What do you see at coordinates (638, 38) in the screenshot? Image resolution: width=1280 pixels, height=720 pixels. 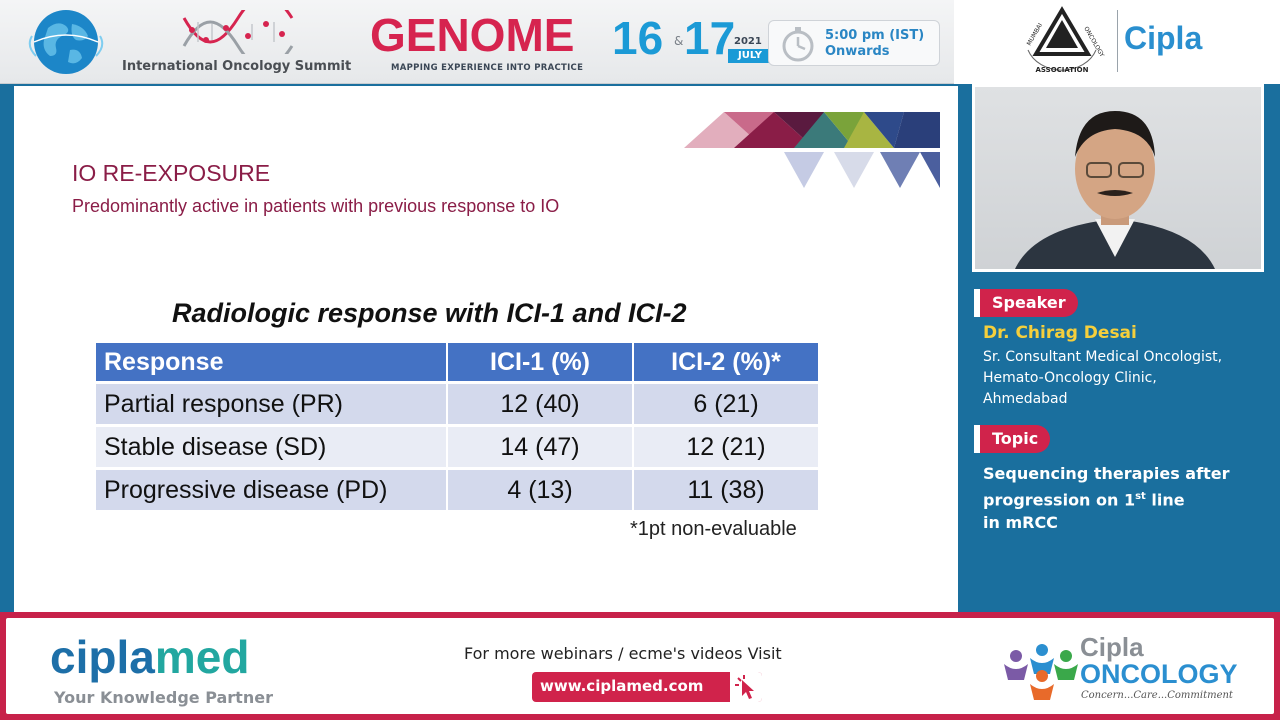 I see `date-day-one: 16` at bounding box center [638, 38].